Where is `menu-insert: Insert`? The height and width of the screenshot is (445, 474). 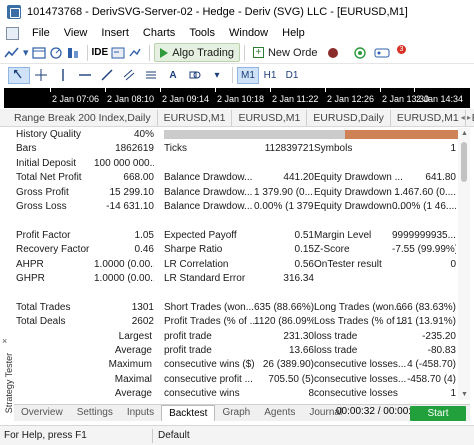
menu-insert: Insert is located at coordinates (115, 33).